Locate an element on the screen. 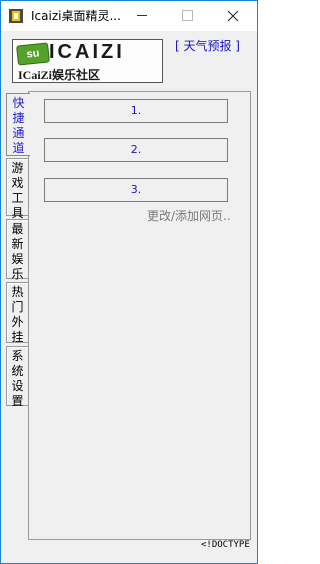  tab-label-char: 门 is located at coordinates (17, 307).